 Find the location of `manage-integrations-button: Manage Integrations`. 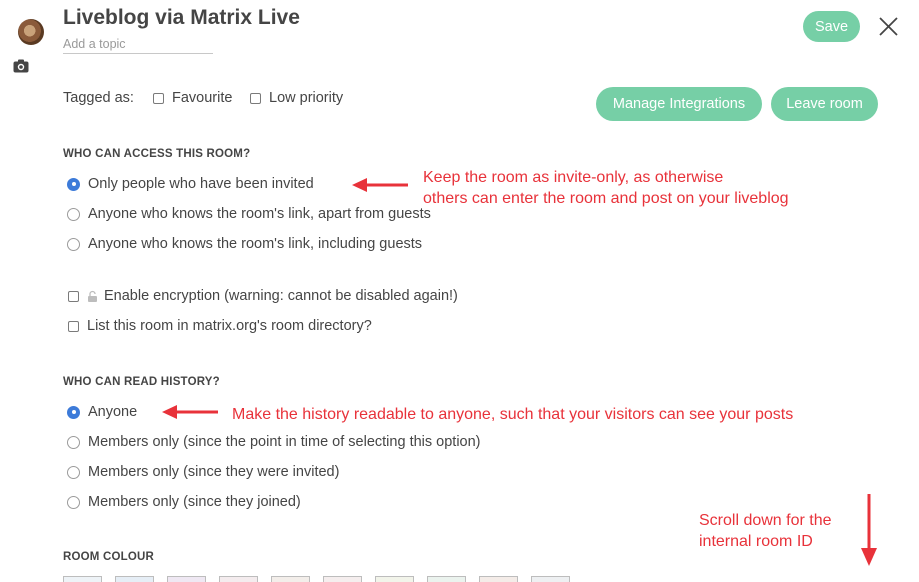

manage-integrations-button: Manage Integrations is located at coordinates (679, 104).